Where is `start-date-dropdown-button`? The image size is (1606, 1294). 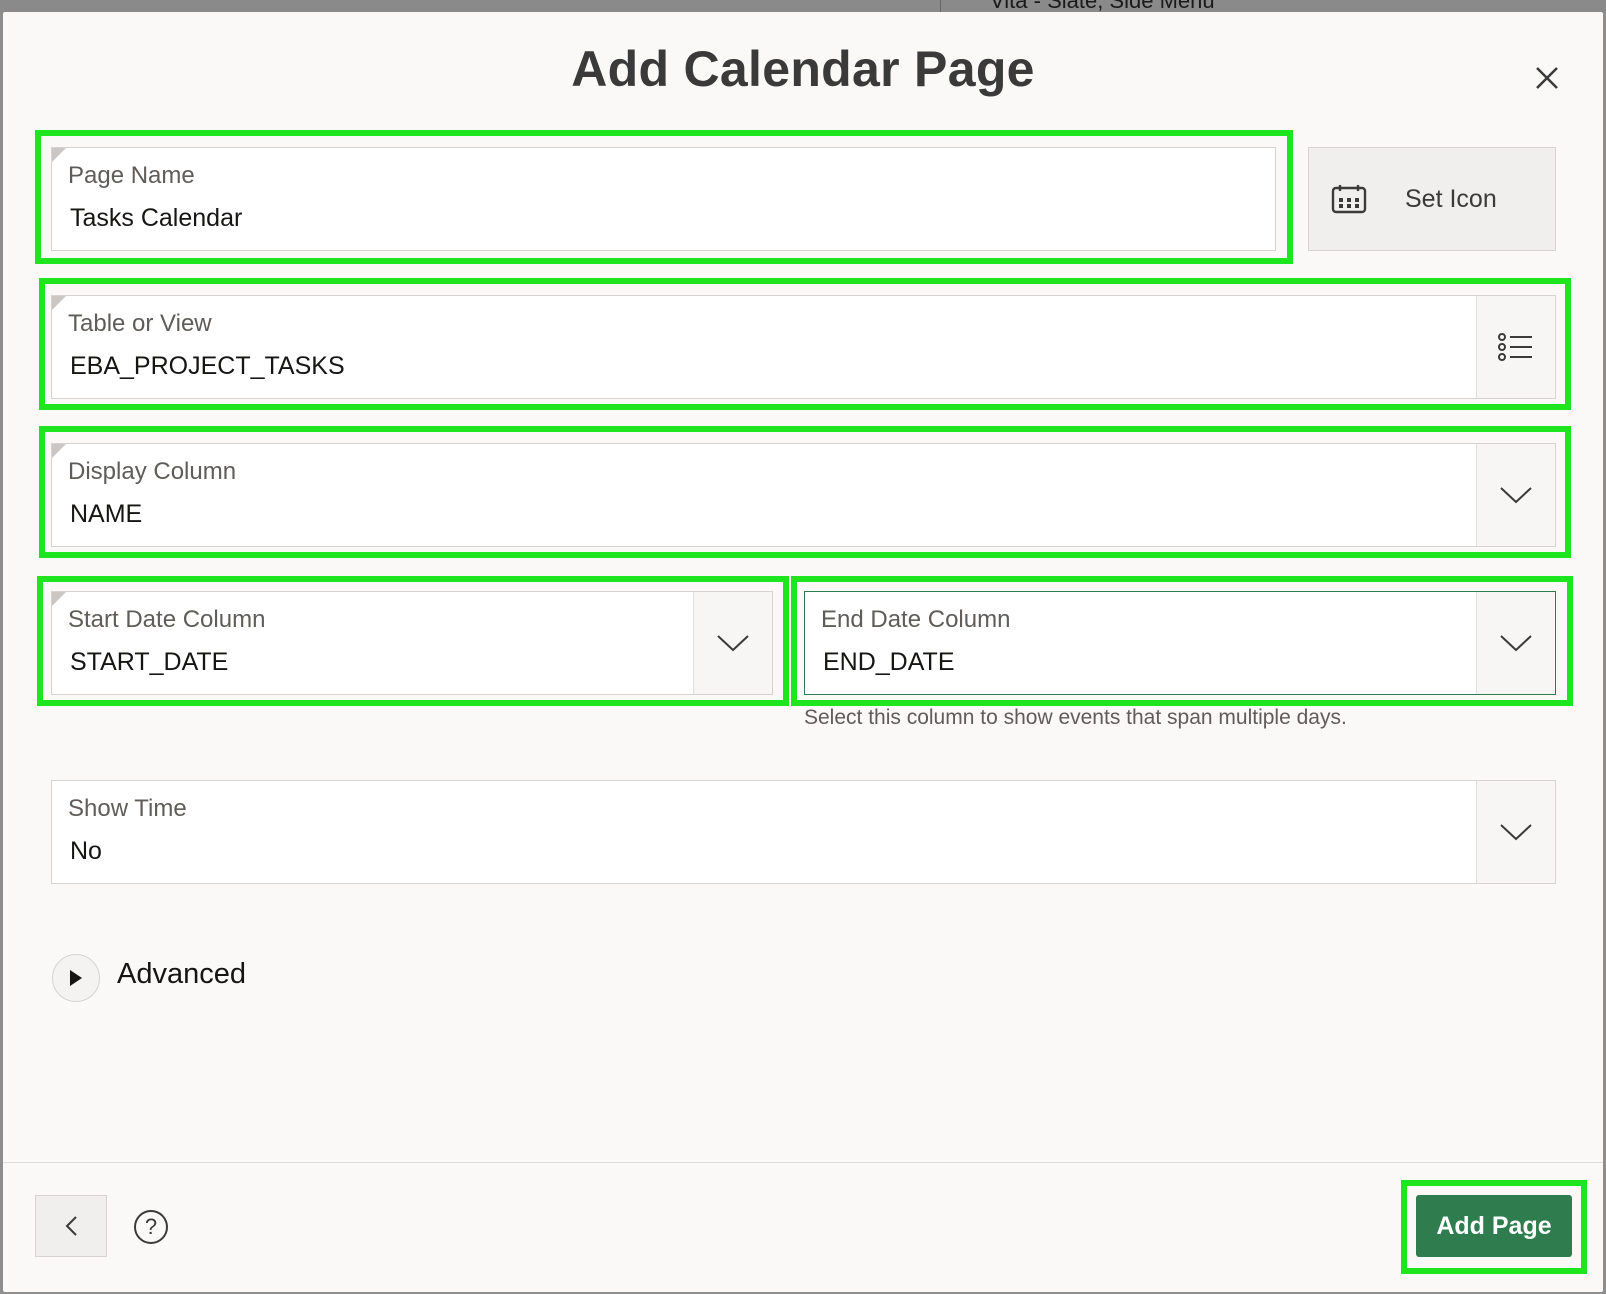
start-date-dropdown-button is located at coordinates (732, 643).